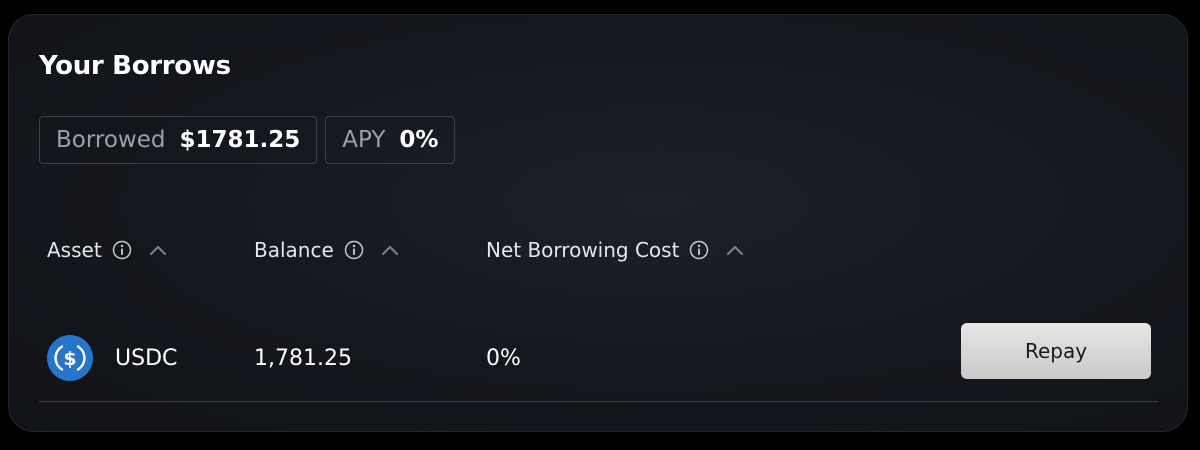 This screenshot has height=450, width=1200. Describe the element at coordinates (303, 358) in the screenshot. I see `balance-cell: 1,781.25` at that location.